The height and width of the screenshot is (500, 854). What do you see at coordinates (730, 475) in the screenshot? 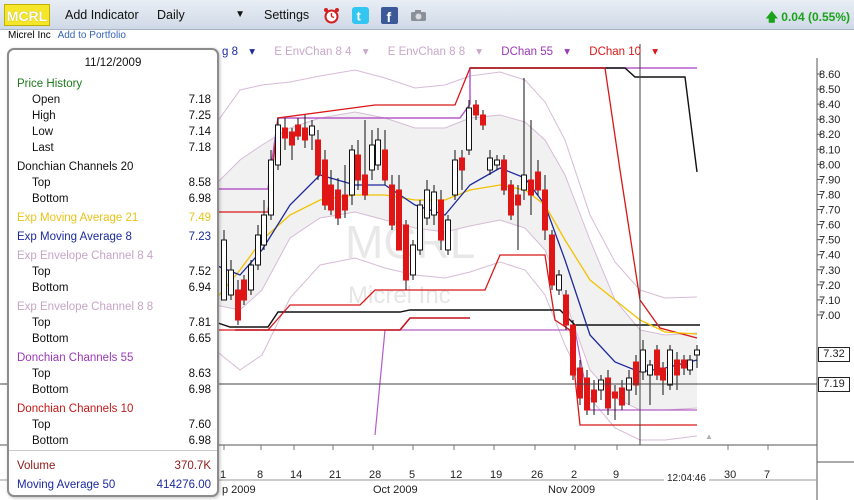
I see `date-tick-label: 30` at bounding box center [730, 475].